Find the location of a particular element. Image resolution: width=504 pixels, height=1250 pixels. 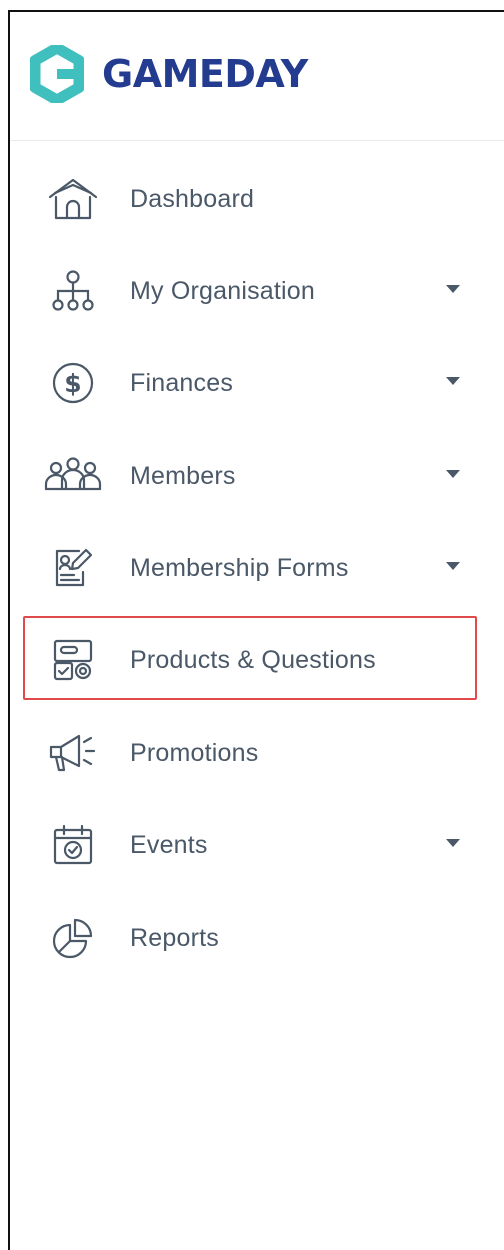

sidebar-header: GAMEDAY is located at coordinates (257, 76).